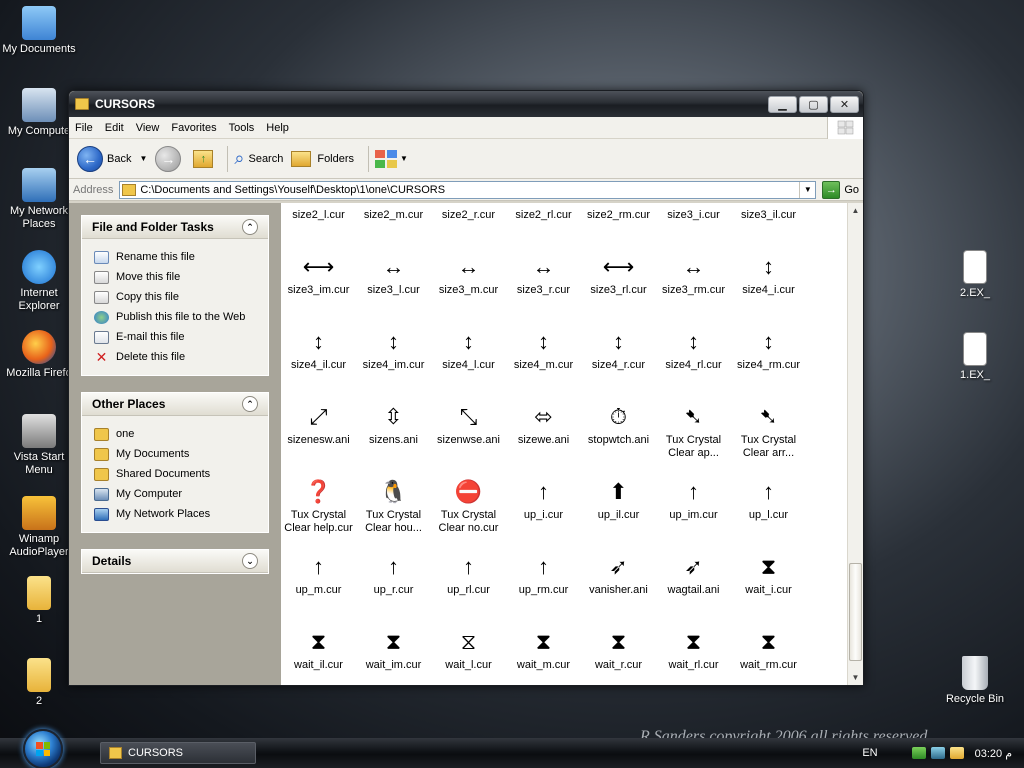  What do you see at coordinates (393, 430) in the screenshot?
I see `file-item: ⇳ sizens.ani` at bounding box center [393, 430].